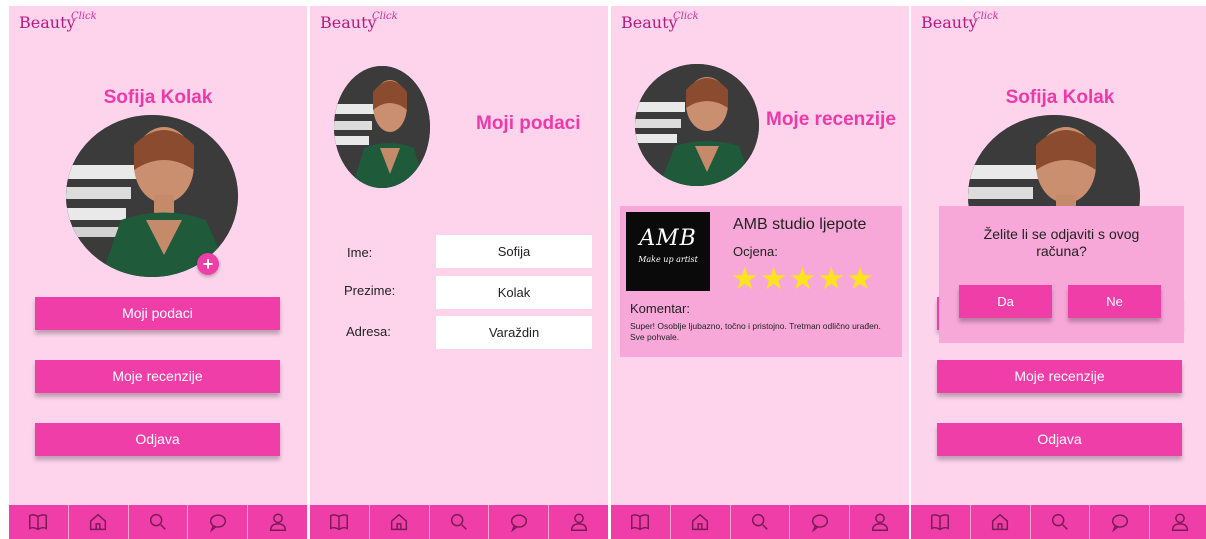 The image size is (1206, 539). What do you see at coordinates (800, 224) in the screenshot?
I see `salon-name: AMB studio ljepote` at bounding box center [800, 224].